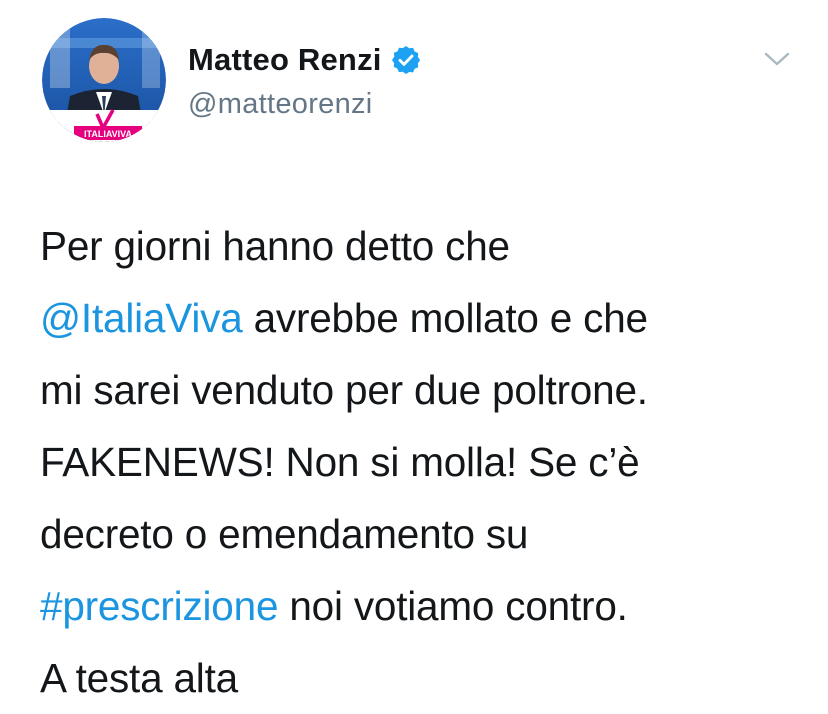 The image size is (828, 714). I want to click on avatar-photo: ITALIAVIVA, so click(104, 80).